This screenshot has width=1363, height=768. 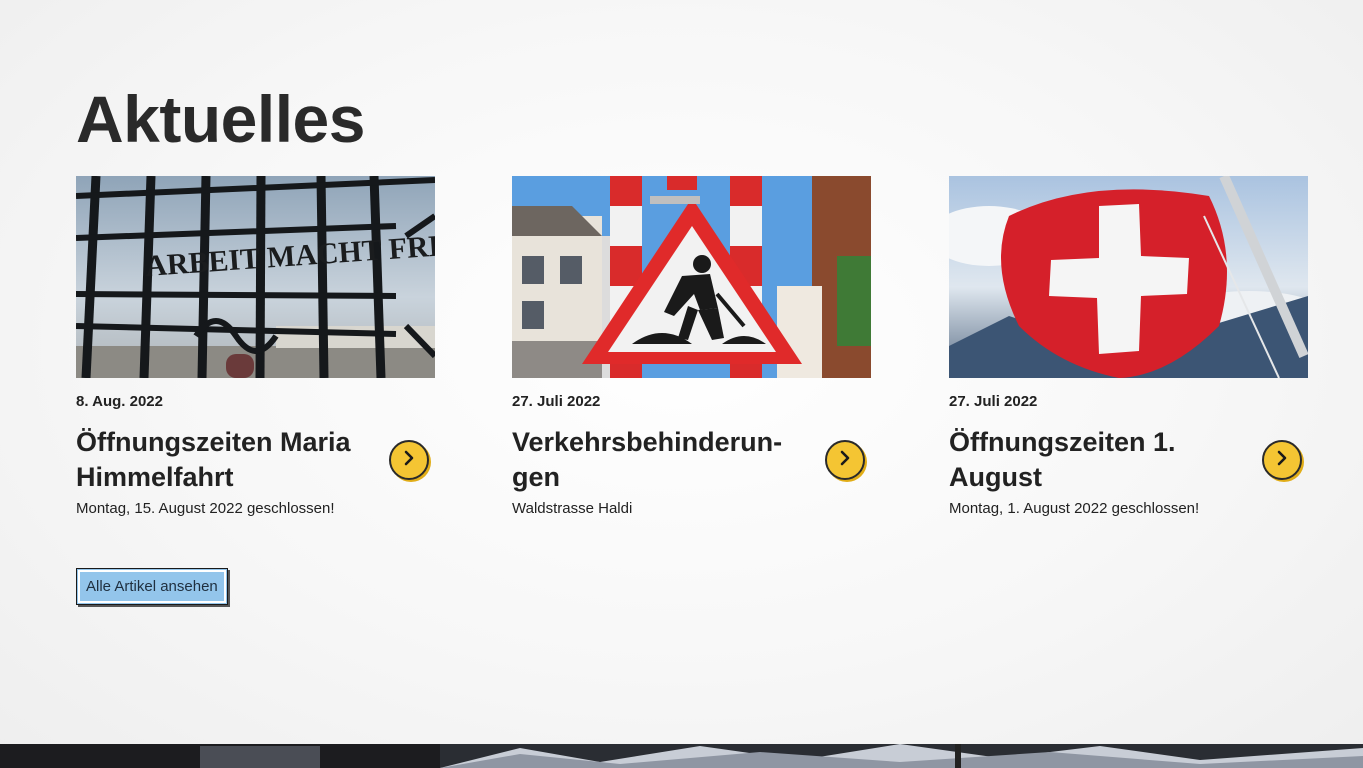 What do you see at coordinates (205, 508) in the screenshot?
I see `article-teaser: Montag, 15. August 2022 geschlossen!` at bounding box center [205, 508].